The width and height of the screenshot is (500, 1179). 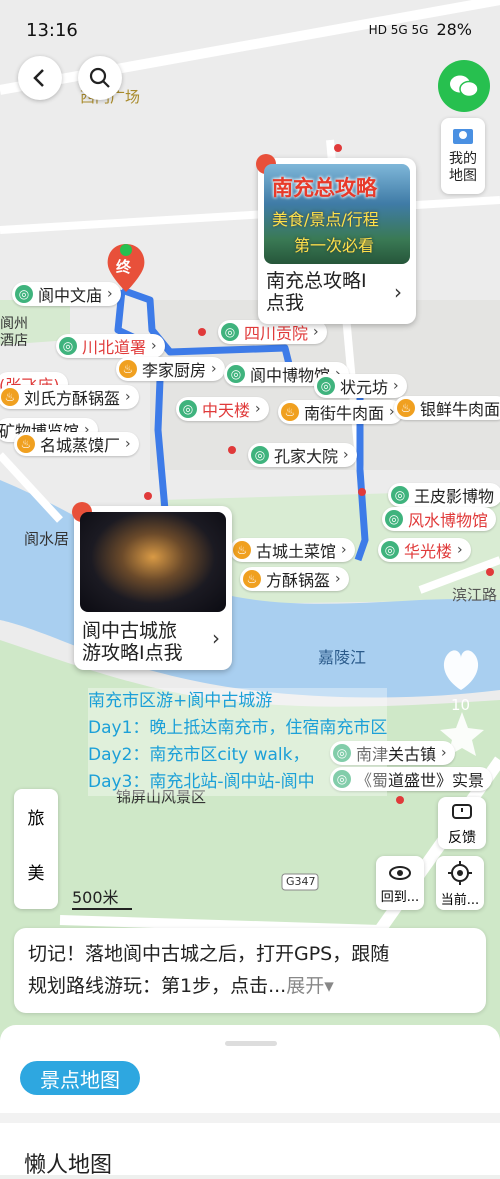 What do you see at coordinates (250, 1118) in the screenshot?
I see `divider` at bounding box center [250, 1118].